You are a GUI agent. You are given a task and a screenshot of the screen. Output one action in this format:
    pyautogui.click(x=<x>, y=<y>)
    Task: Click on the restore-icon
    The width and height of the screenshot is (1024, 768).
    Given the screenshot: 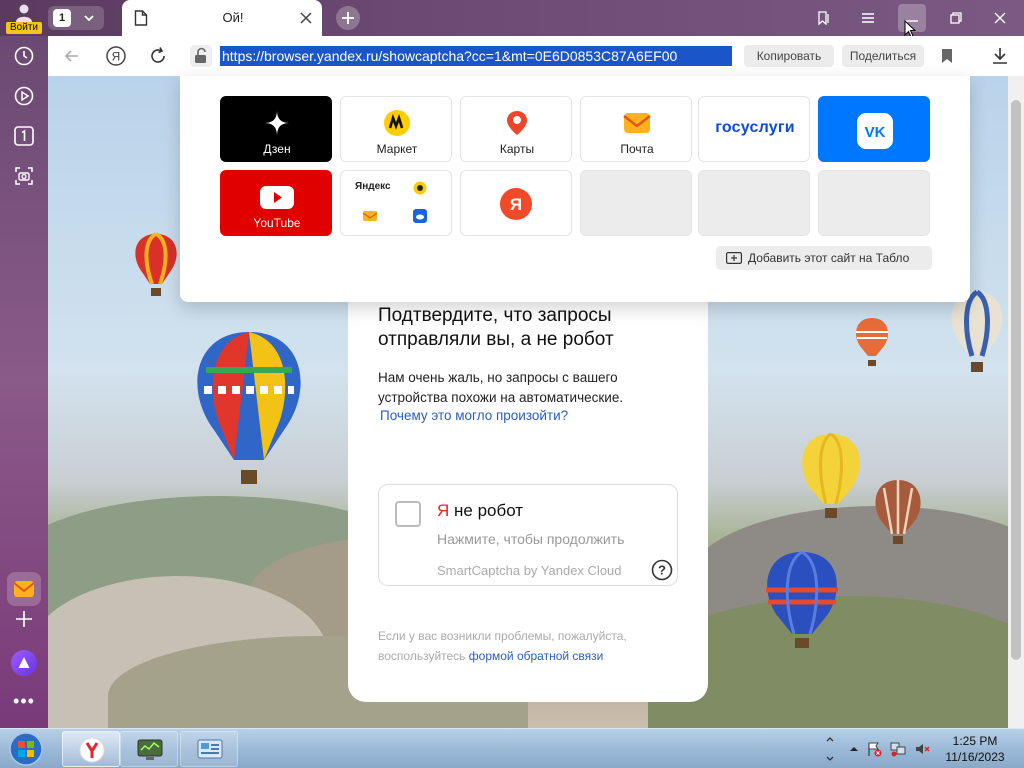 What is the action you would take?
    pyautogui.click(x=956, y=18)
    